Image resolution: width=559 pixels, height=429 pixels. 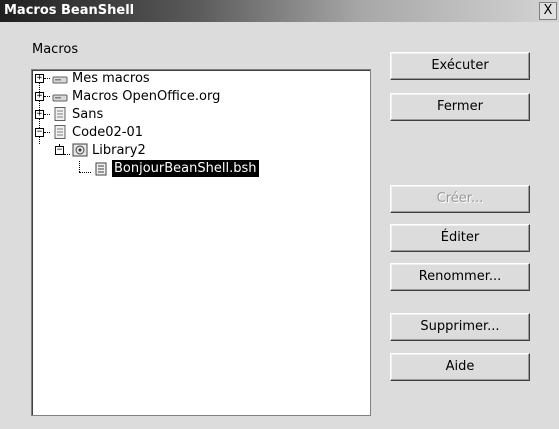 What do you see at coordinates (197, 114) in the screenshot?
I see `tree-item-sans: + Sans` at bounding box center [197, 114].